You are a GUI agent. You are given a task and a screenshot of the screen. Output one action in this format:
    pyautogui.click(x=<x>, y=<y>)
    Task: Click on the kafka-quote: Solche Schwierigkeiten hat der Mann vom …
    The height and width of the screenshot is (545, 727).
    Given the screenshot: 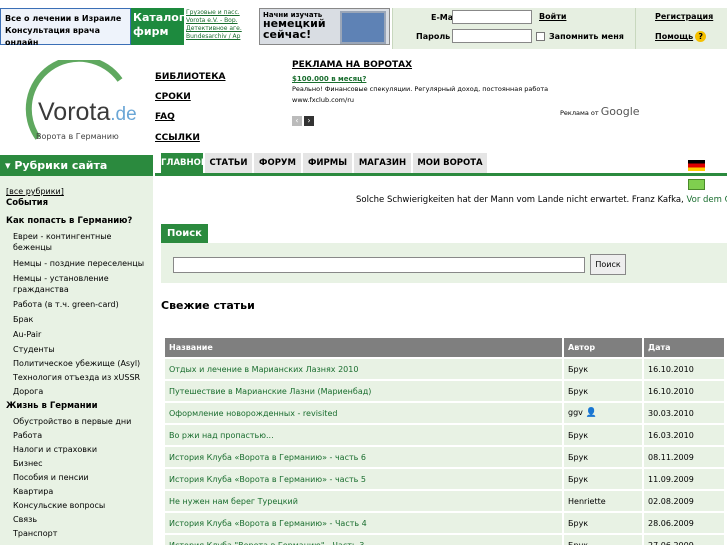 What is the action you would take?
    pyautogui.click(x=541, y=200)
    